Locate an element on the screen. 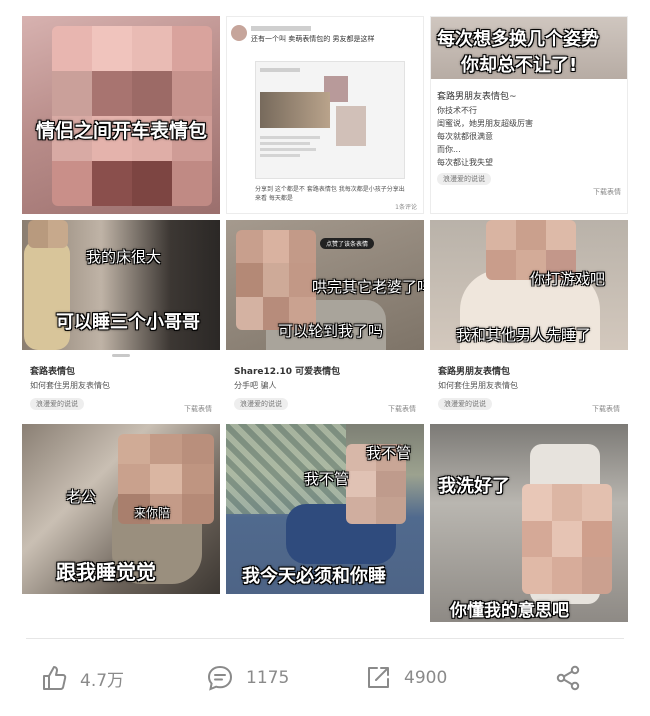 The height and width of the screenshot is (716, 650). banner-line-1: 每次想多换几个姿势 is located at coordinates (518, 39).